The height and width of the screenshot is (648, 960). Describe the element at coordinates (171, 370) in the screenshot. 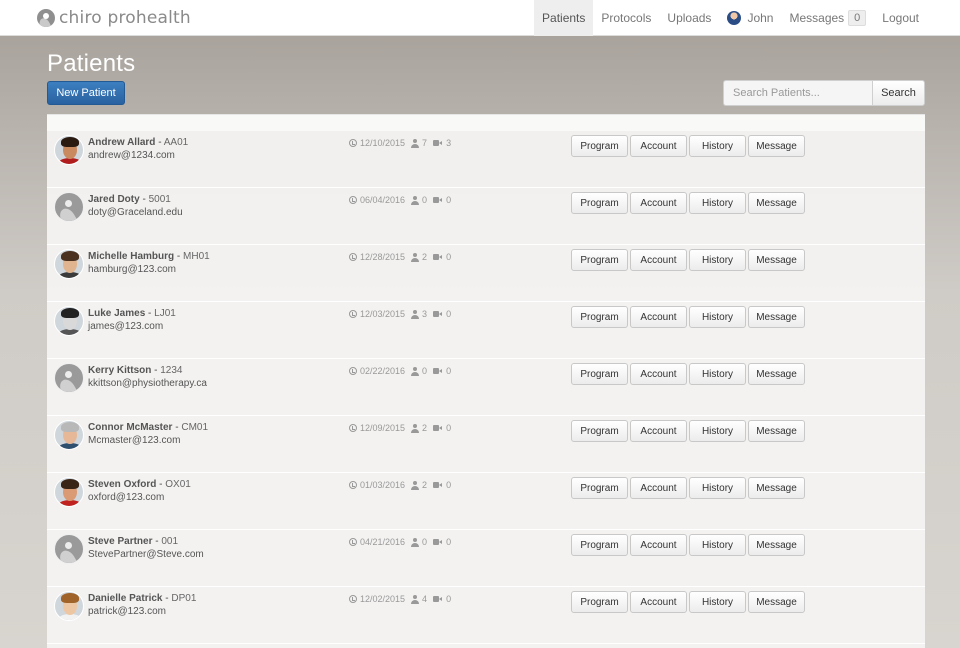

I see `patient-code: 1234` at that location.